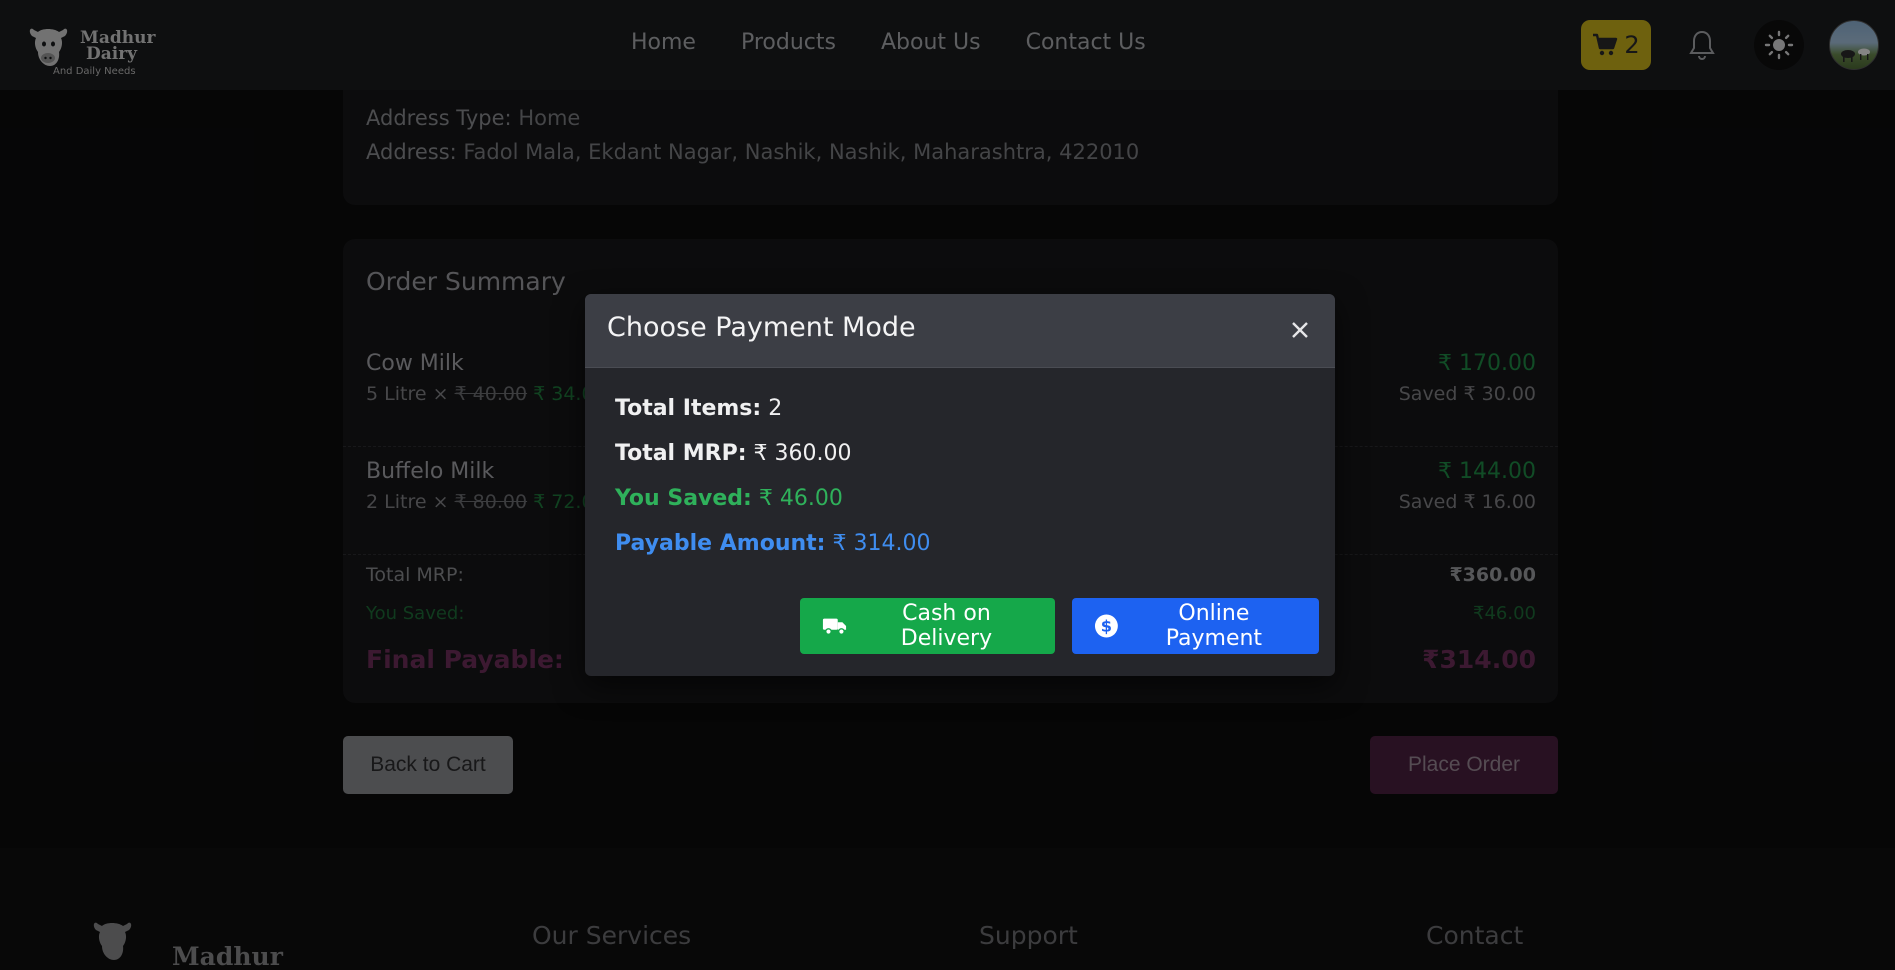 This screenshot has height=970, width=1895. I want to click on modal-total-mrp: Total MRP: ₹ 360.00, so click(733, 453).